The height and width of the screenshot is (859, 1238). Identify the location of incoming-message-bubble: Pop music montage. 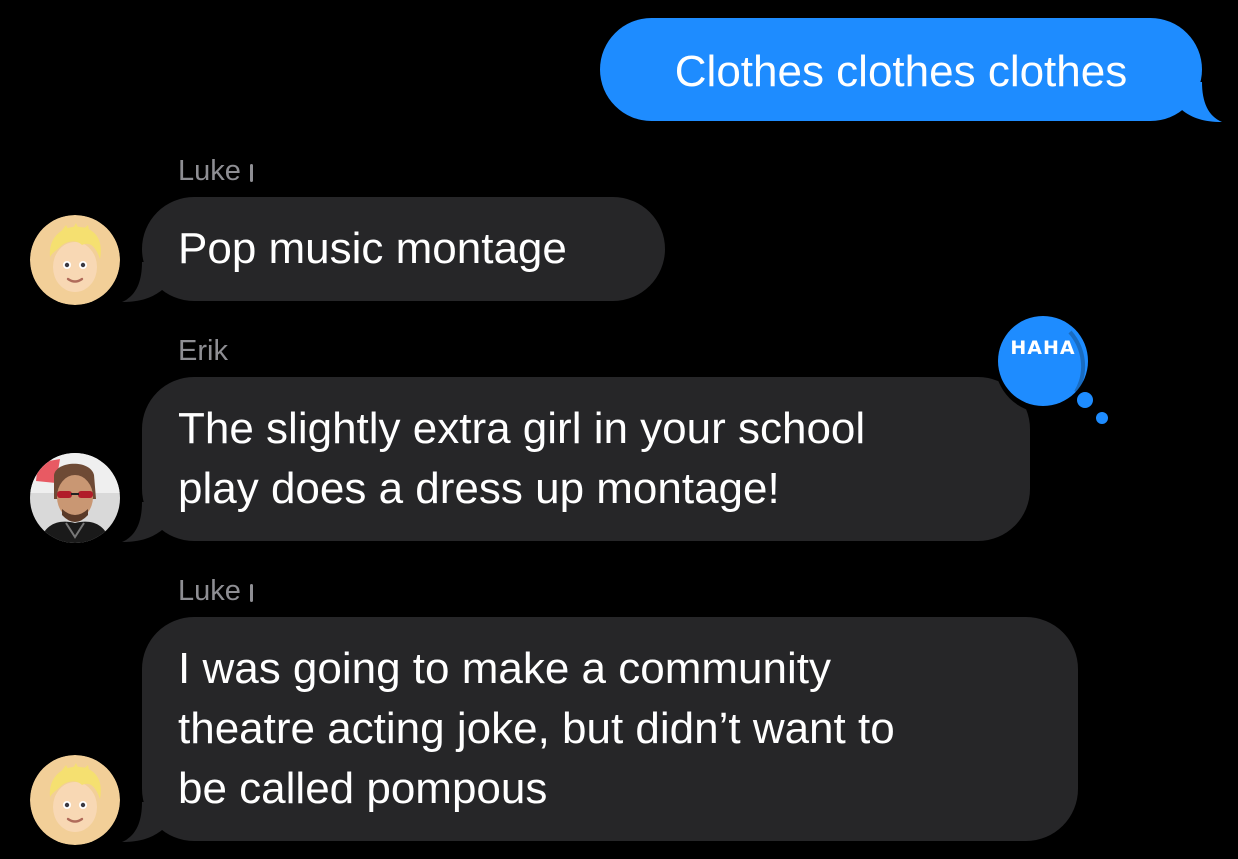
(403, 249).